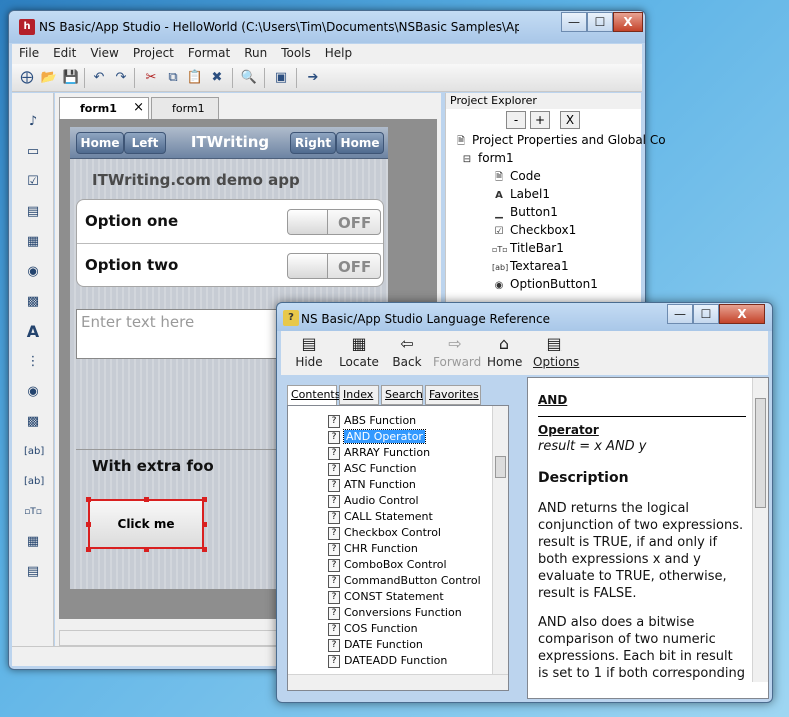 This screenshot has height=717, width=789. Describe the element at coordinates (521, 194) in the screenshot. I see `tree-item-label1: A Label1` at that location.